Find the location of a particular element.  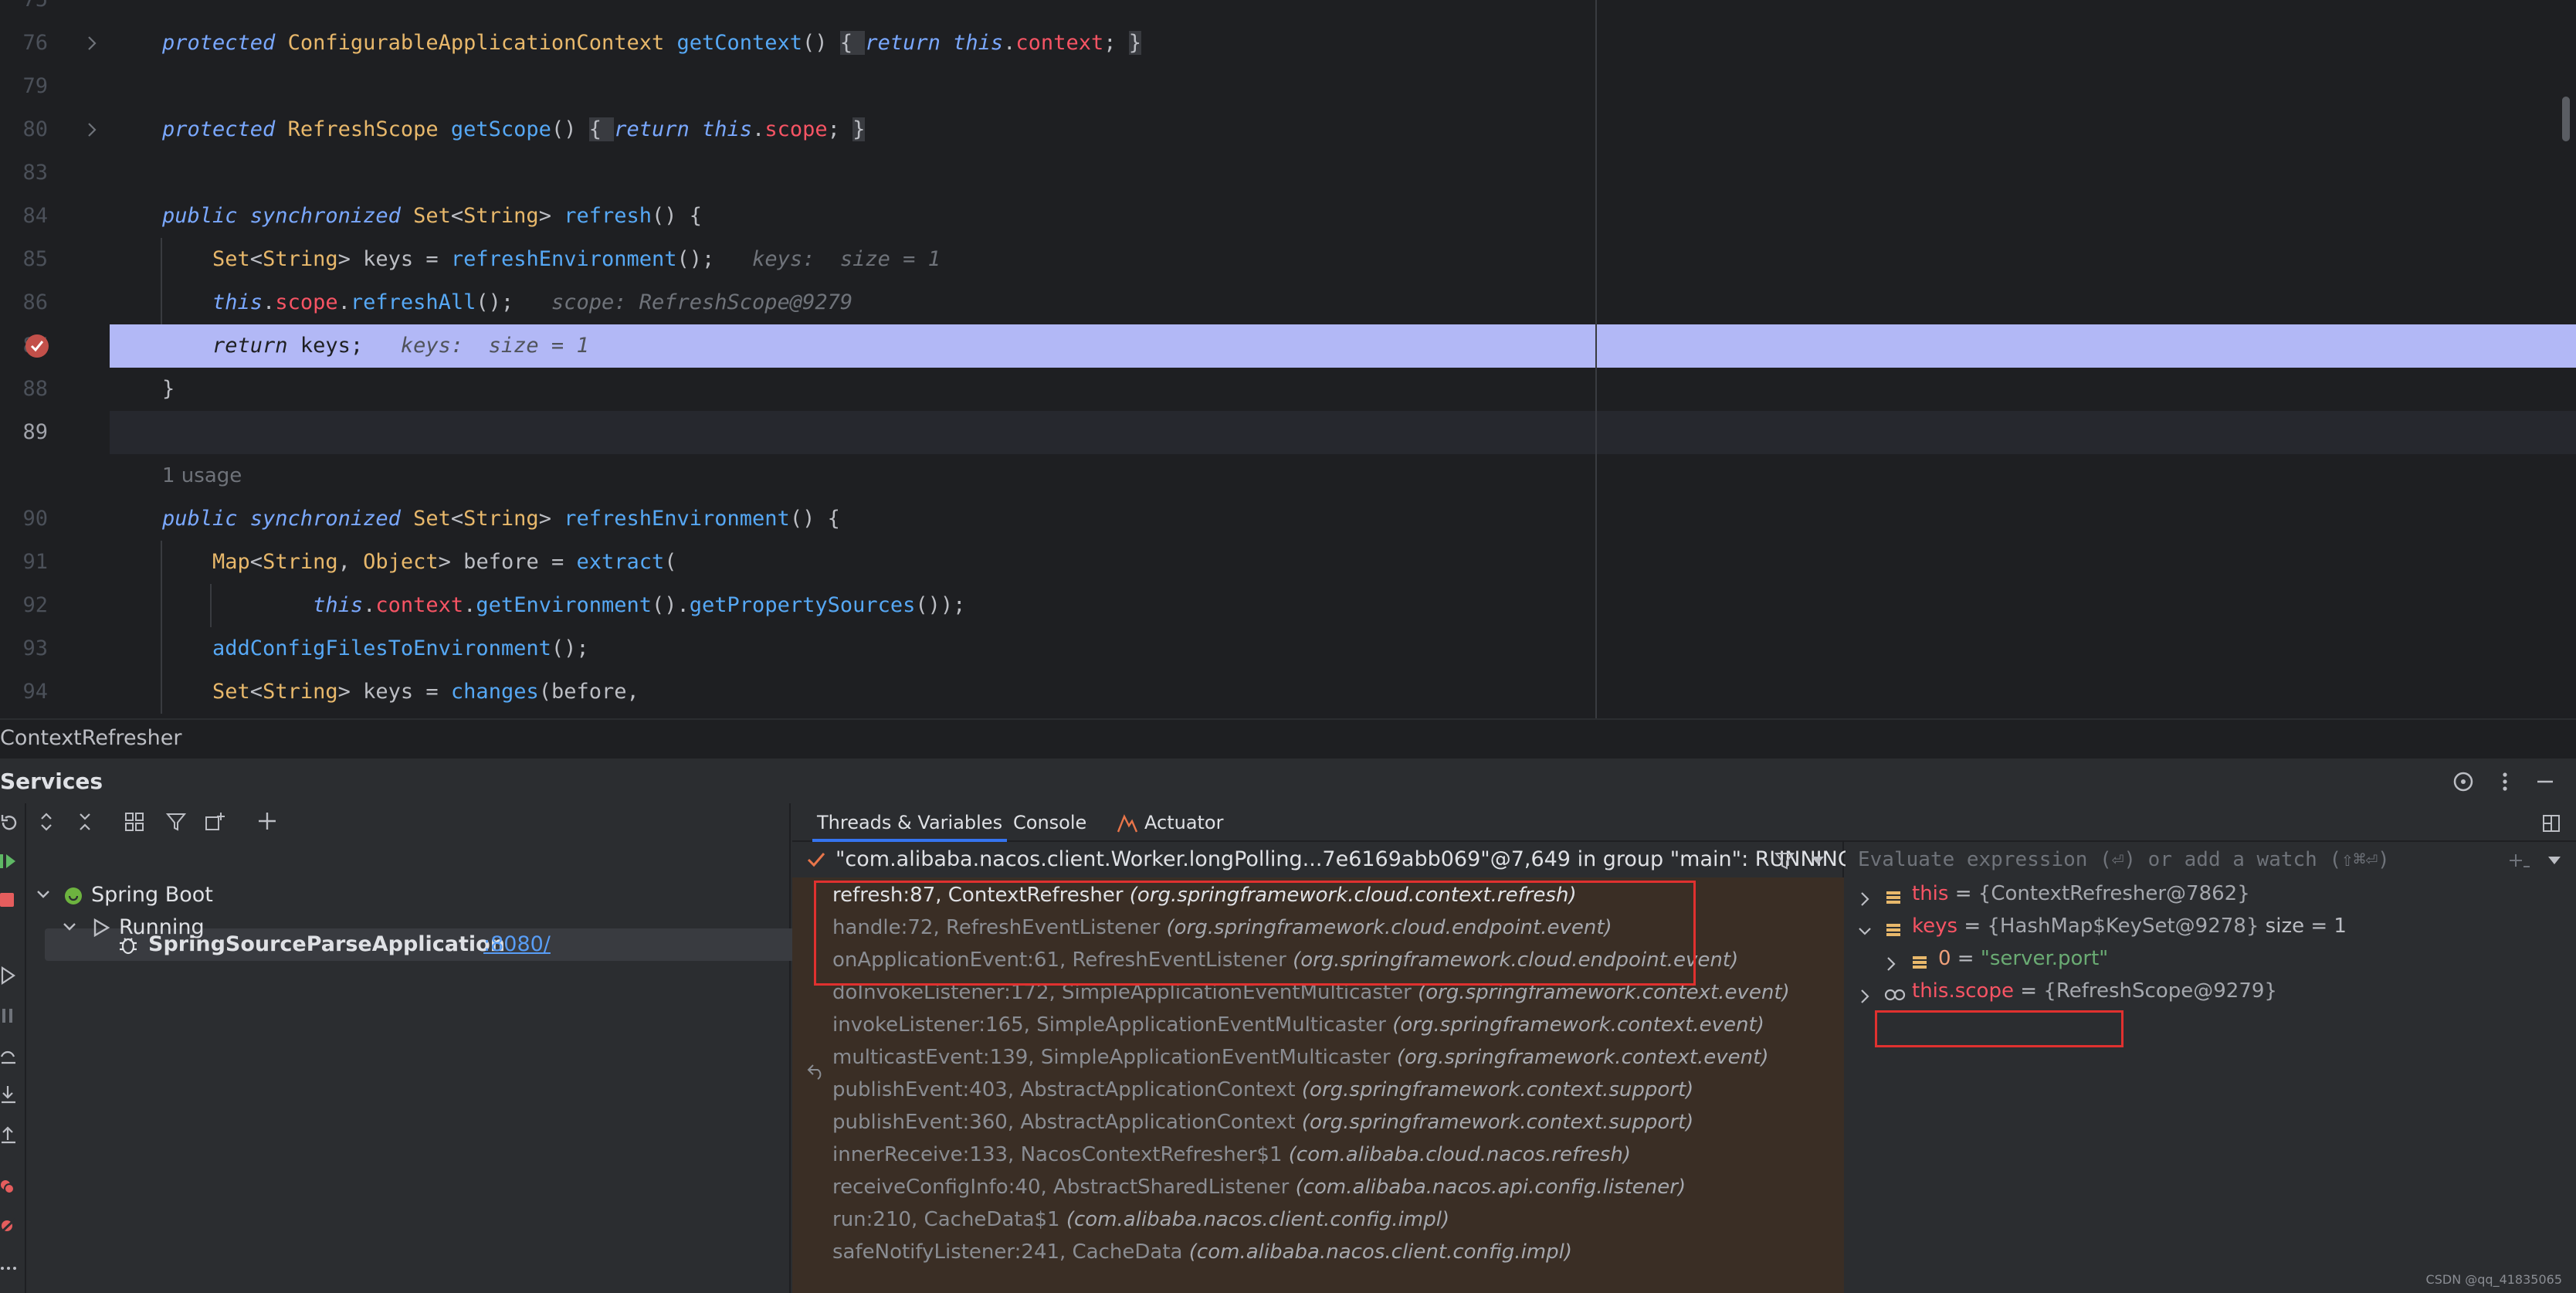

gutter-line: 90 is located at coordinates (55, 519).